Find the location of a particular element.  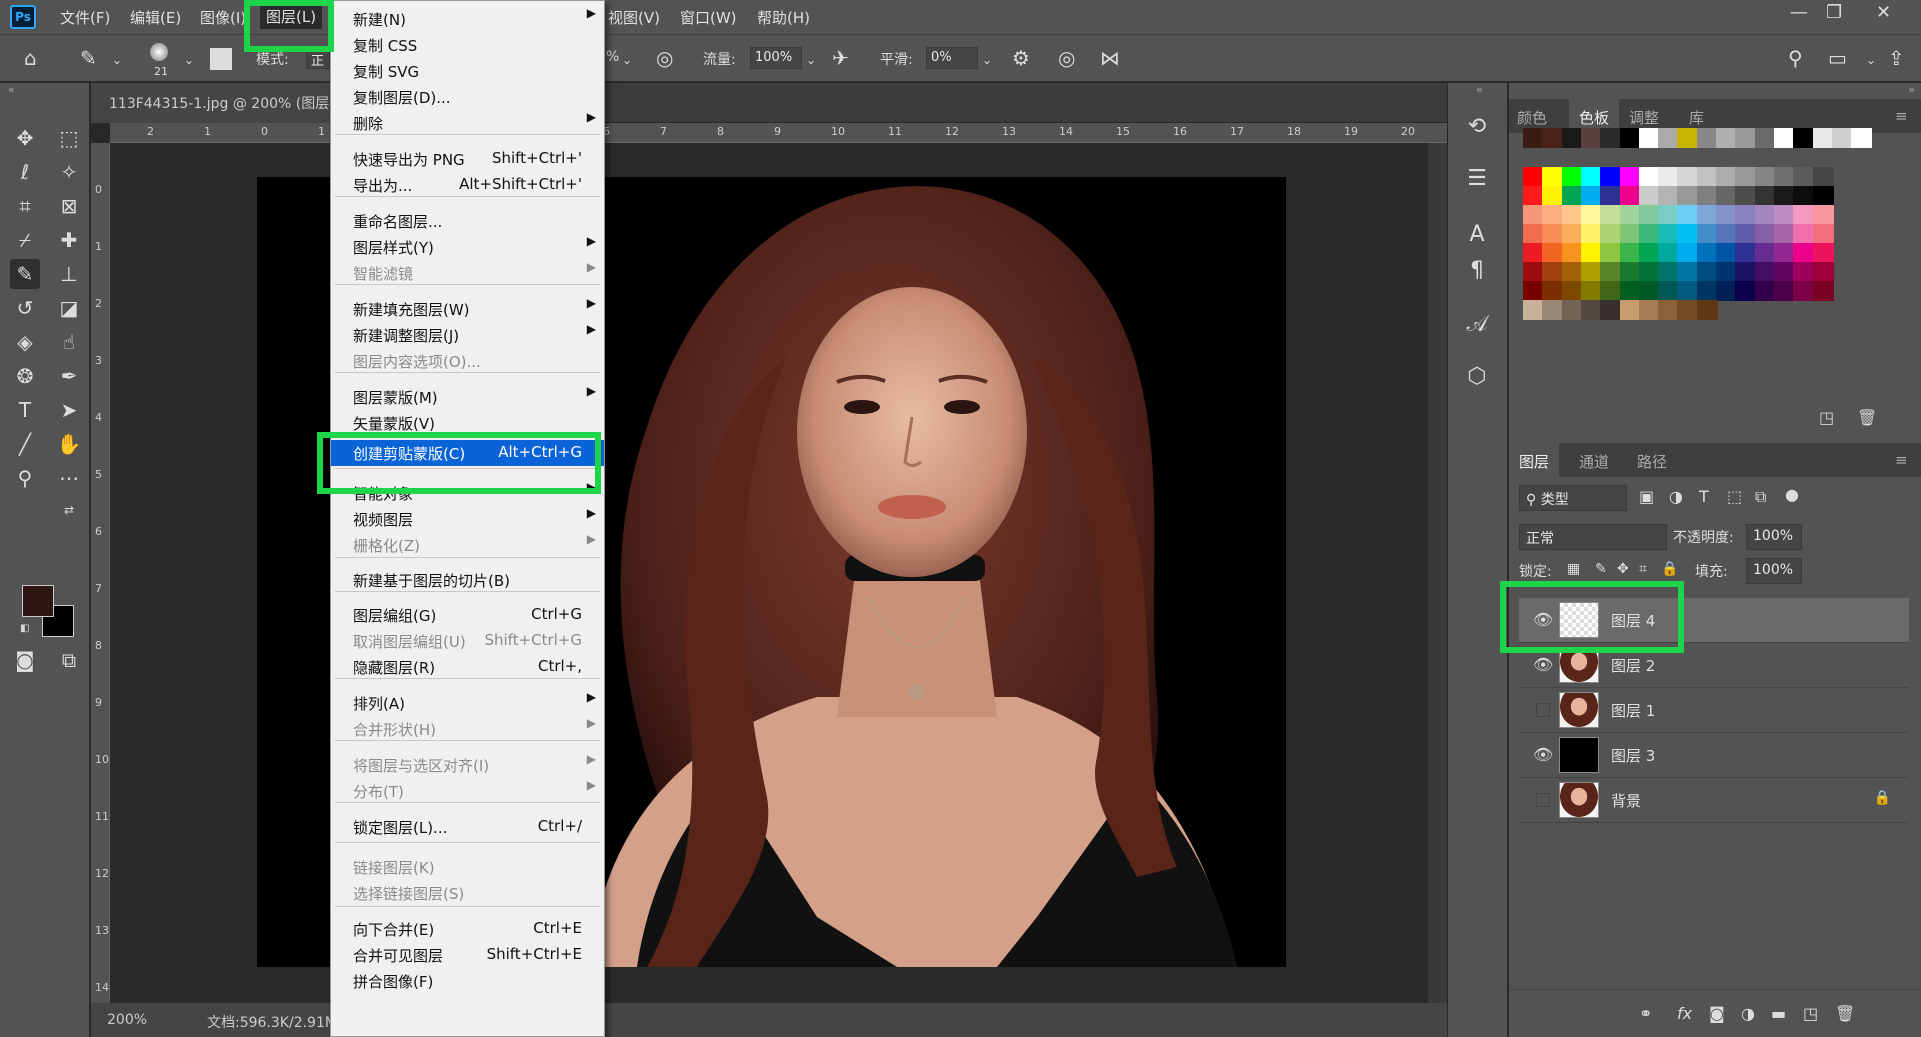

foreground-color-swatch is located at coordinates (38, 601).